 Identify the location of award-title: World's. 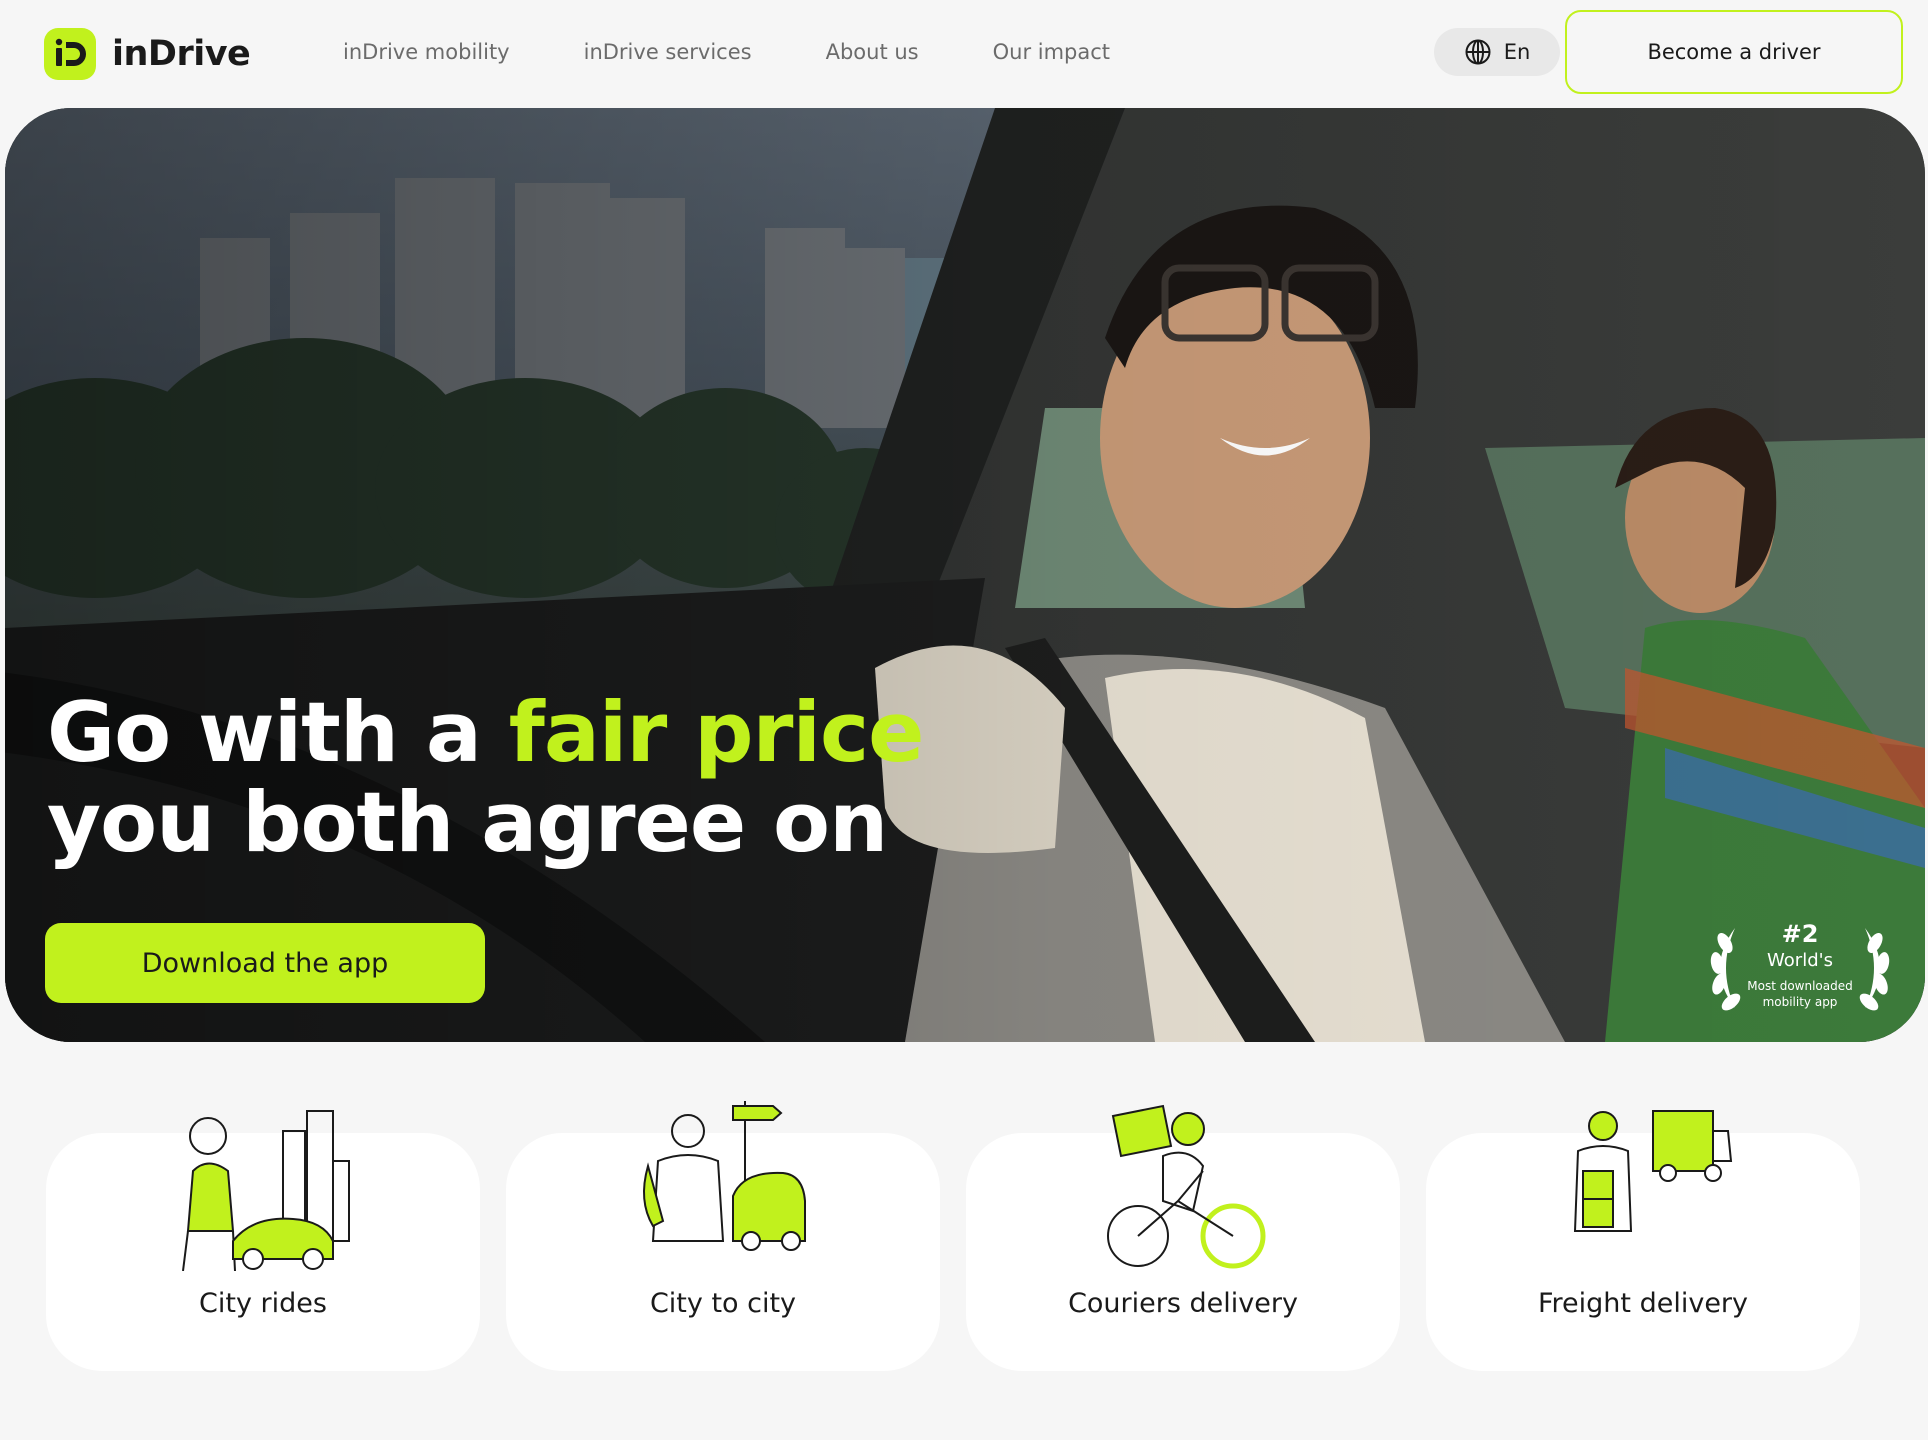
(1800, 960).